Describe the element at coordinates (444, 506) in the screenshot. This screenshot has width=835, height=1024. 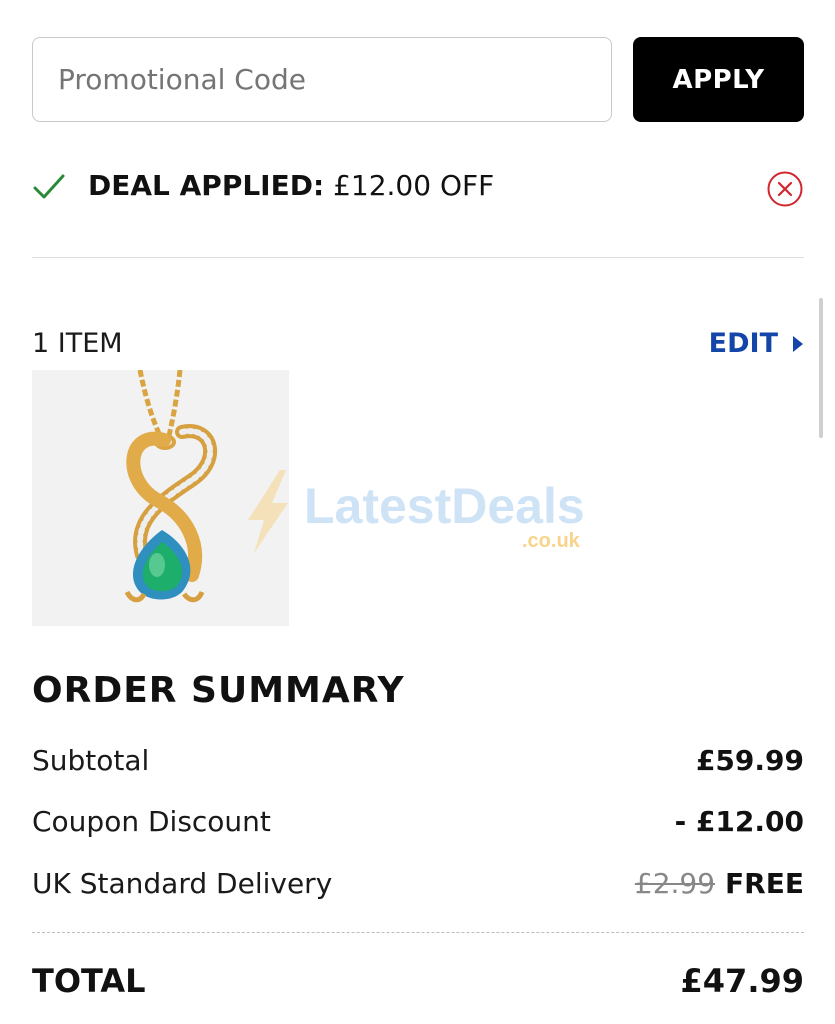
I see `watermark-brand: LatestDeals` at that location.